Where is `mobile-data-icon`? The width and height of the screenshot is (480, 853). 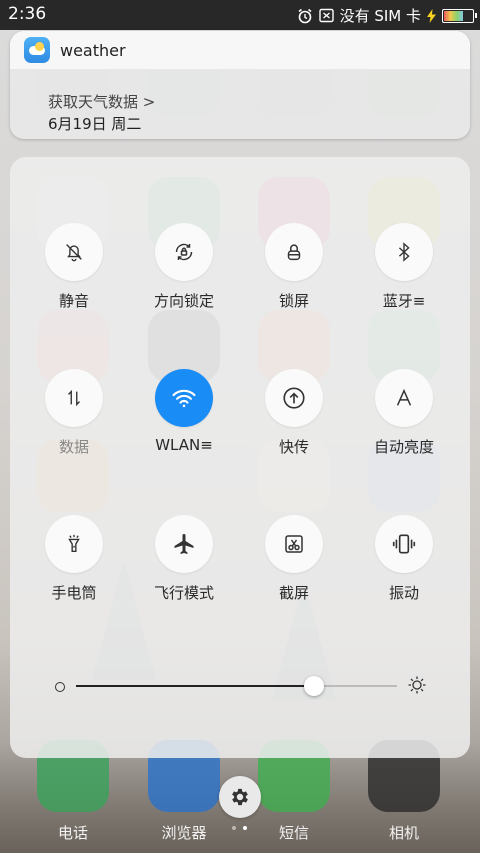 mobile-data-icon is located at coordinates (74, 398).